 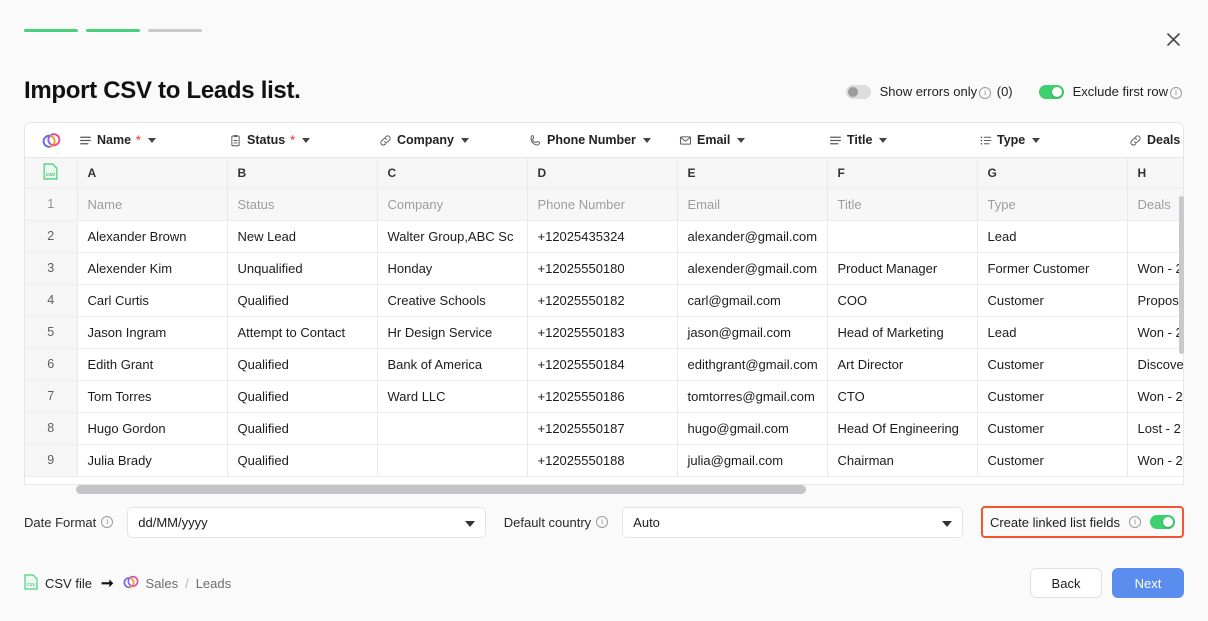 What do you see at coordinates (1155, 173) in the screenshot?
I see `column-header-H: H` at bounding box center [1155, 173].